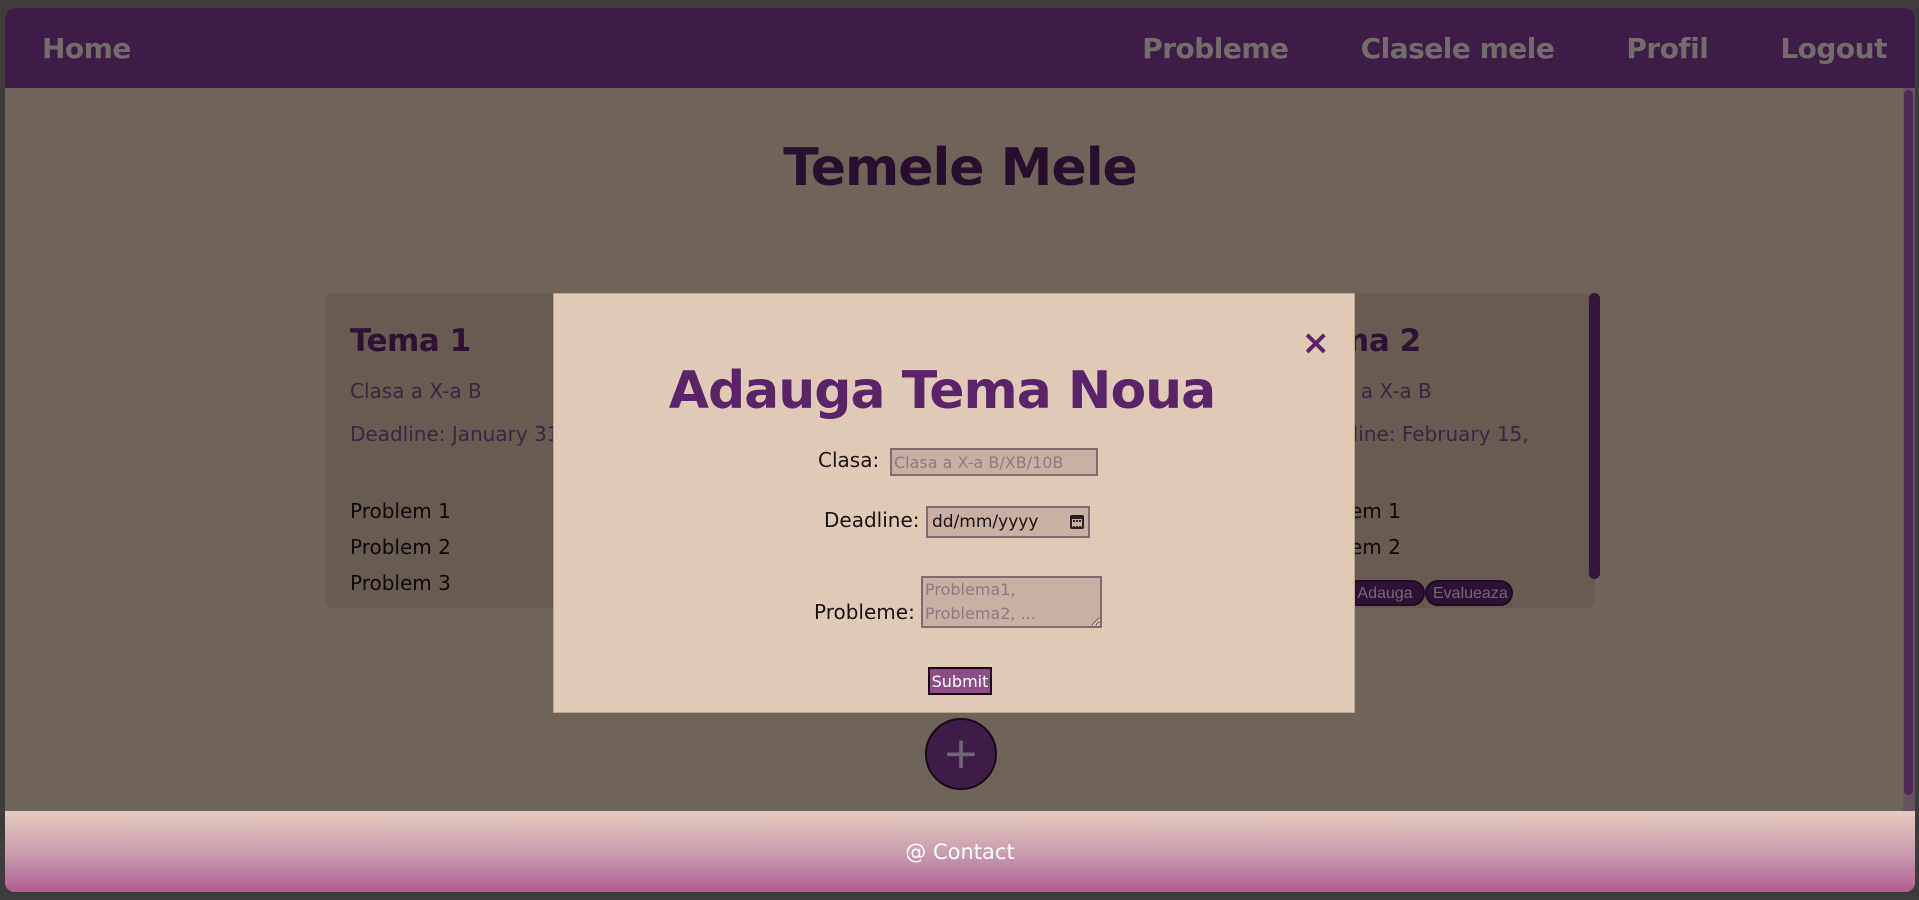 Image resolution: width=1919 pixels, height=900 pixels. I want to click on clasa-input, so click(994, 462).